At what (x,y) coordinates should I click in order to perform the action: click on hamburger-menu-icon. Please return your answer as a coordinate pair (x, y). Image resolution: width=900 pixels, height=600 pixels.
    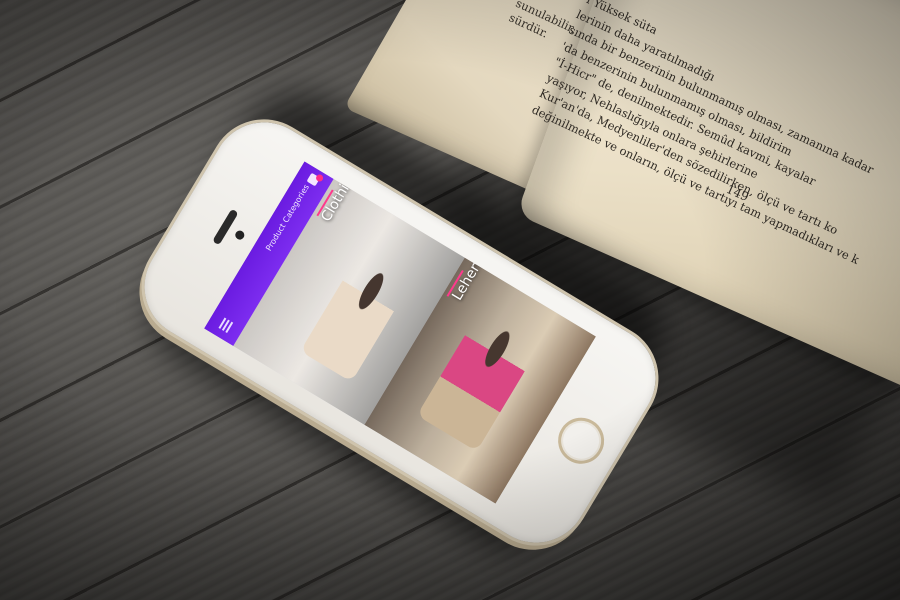
    Looking at the image, I should click on (226, 325).